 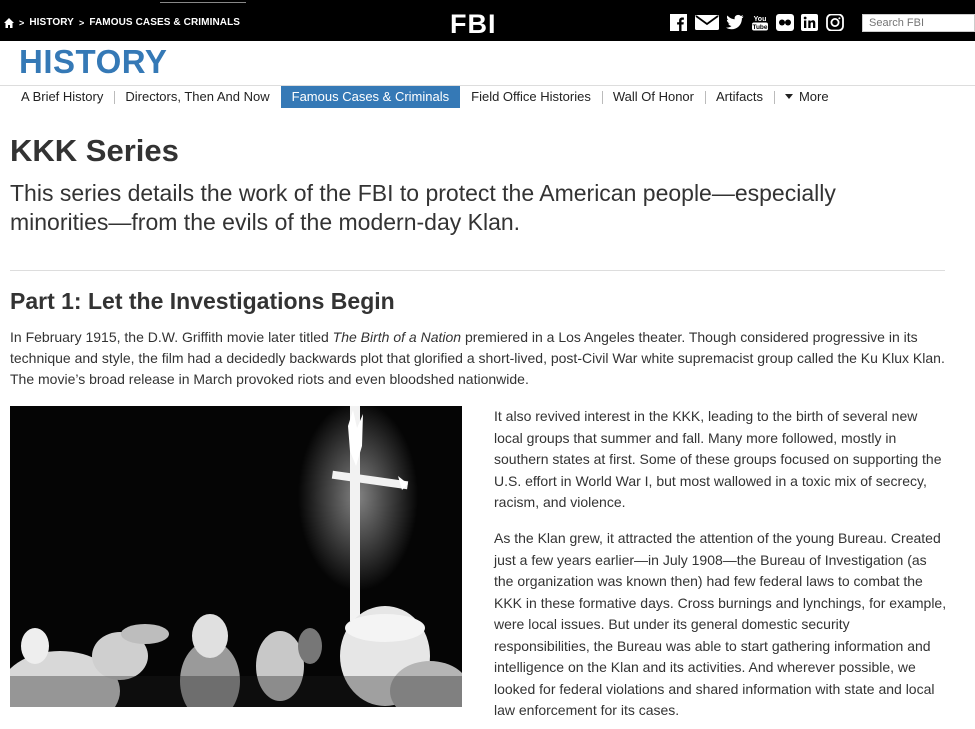 What do you see at coordinates (788, 97) in the screenshot?
I see `caret-down-icon` at bounding box center [788, 97].